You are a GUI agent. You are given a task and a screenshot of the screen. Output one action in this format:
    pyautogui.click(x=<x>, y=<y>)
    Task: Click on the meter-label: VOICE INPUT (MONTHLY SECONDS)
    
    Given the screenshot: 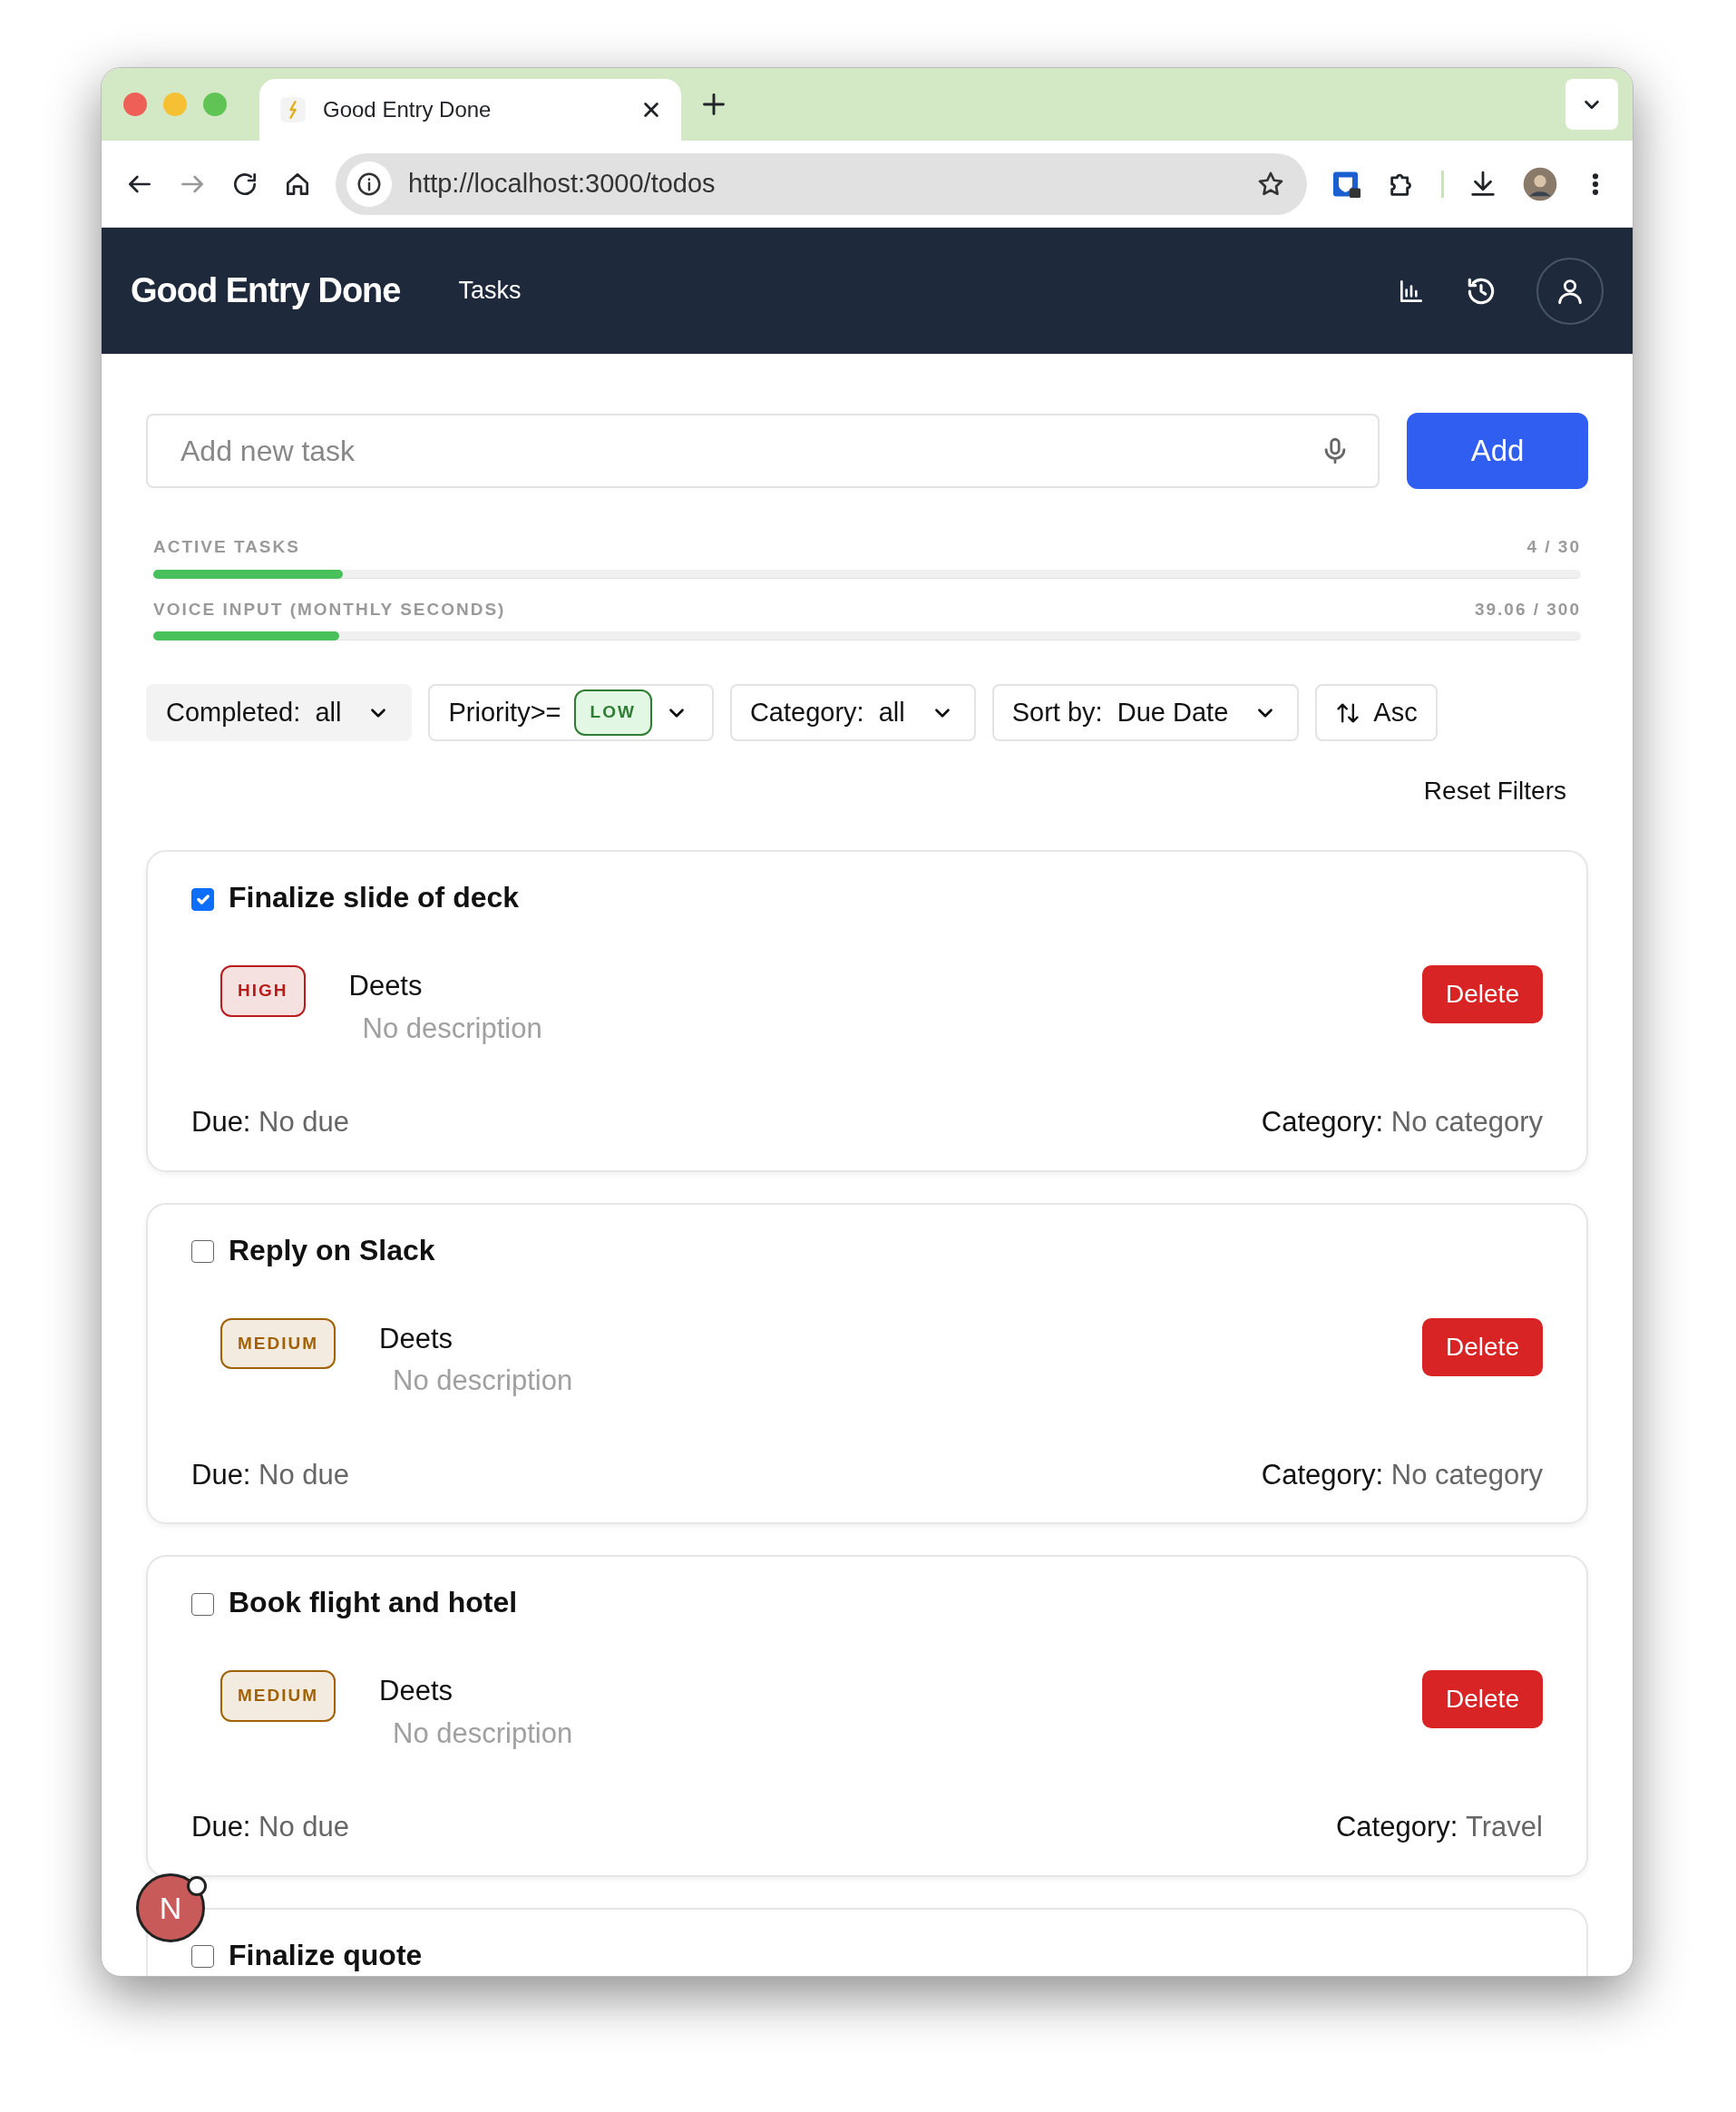 What is the action you would take?
    pyautogui.click(x=329, y=609)
    